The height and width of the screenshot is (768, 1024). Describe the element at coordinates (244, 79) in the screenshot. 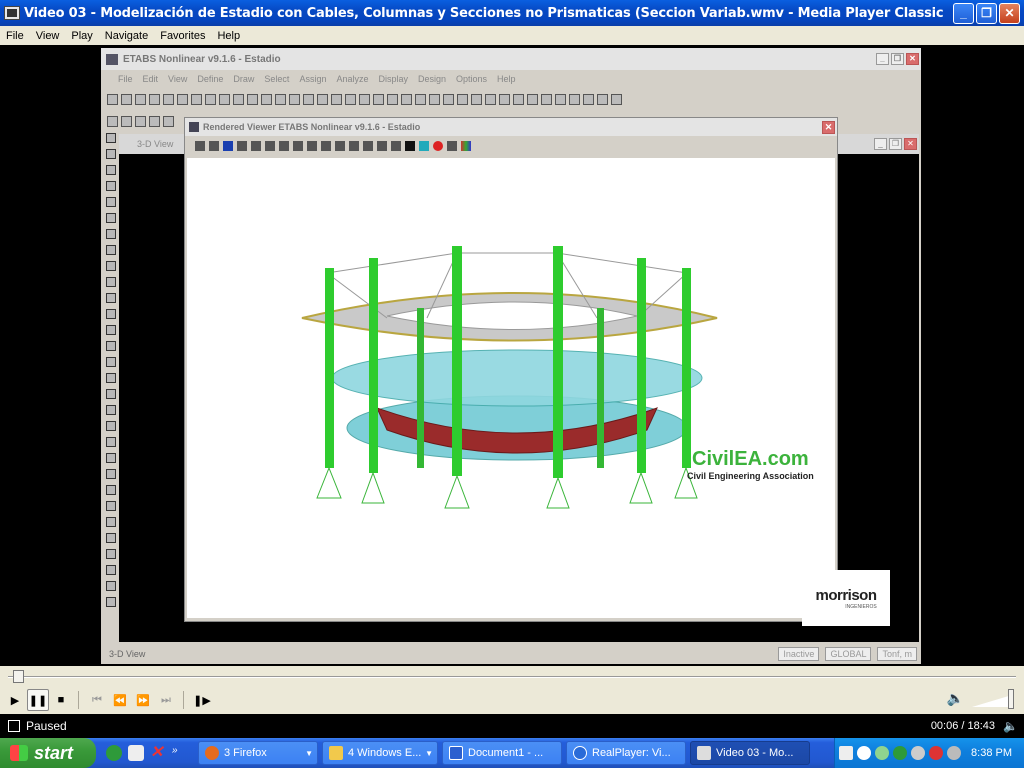

I see `etabs-menu-item: Draw` at that location.